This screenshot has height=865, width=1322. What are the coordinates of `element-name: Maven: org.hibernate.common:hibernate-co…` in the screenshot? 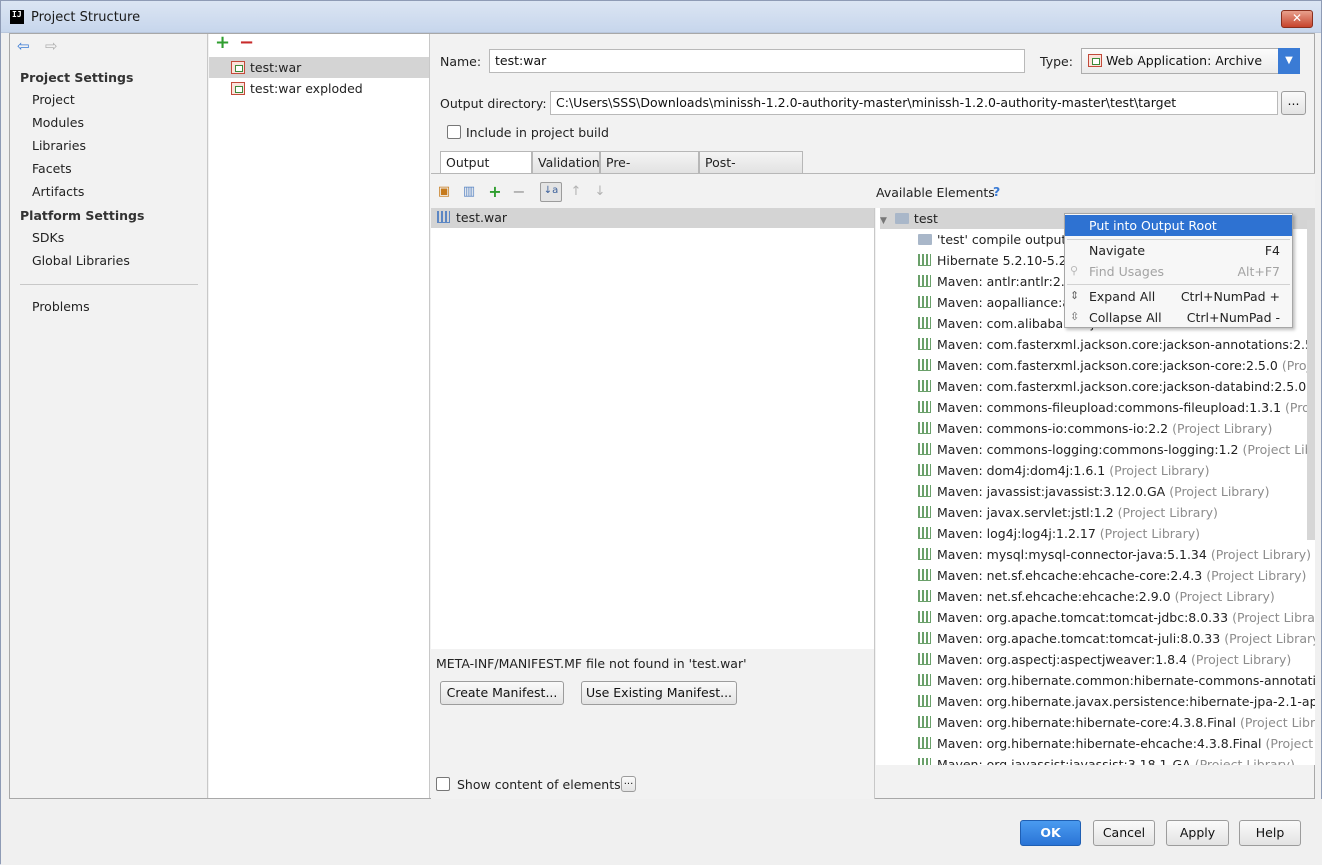 It's located at (1126, 680).